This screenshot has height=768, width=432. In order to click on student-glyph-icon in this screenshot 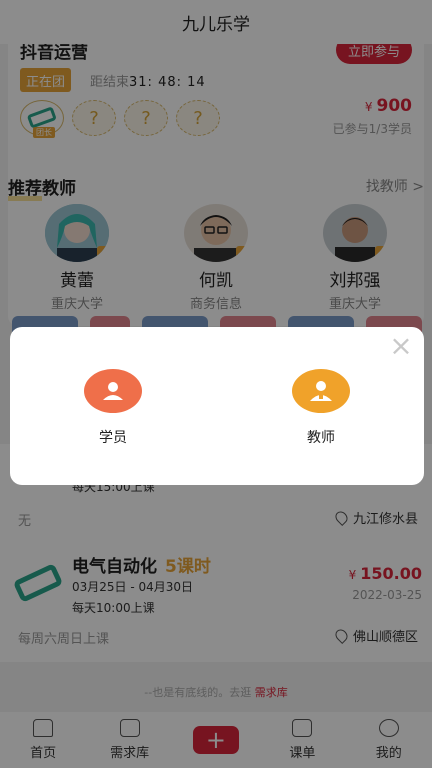, I will do `click(113, 391)`.